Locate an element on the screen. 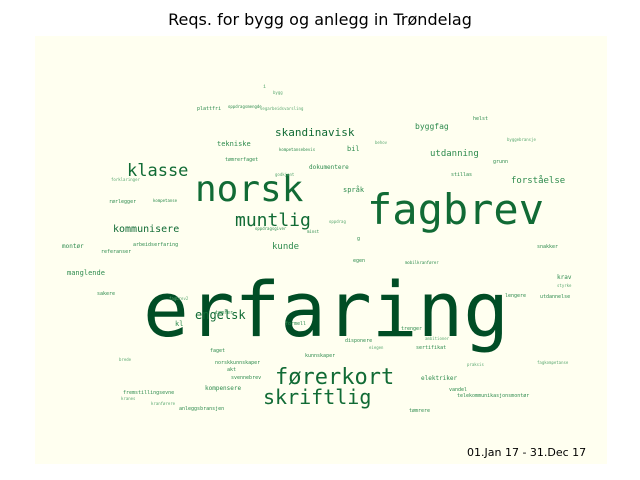  word-34: stillas is located at coordinates (461, 175).